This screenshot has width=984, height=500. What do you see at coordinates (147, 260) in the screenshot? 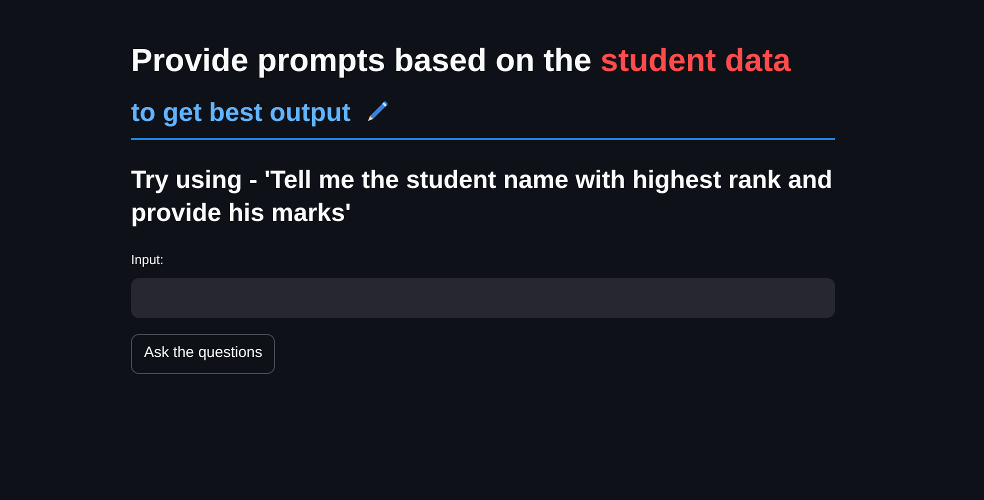
I see `input-label: Input:` at bounding box center [147, 260].